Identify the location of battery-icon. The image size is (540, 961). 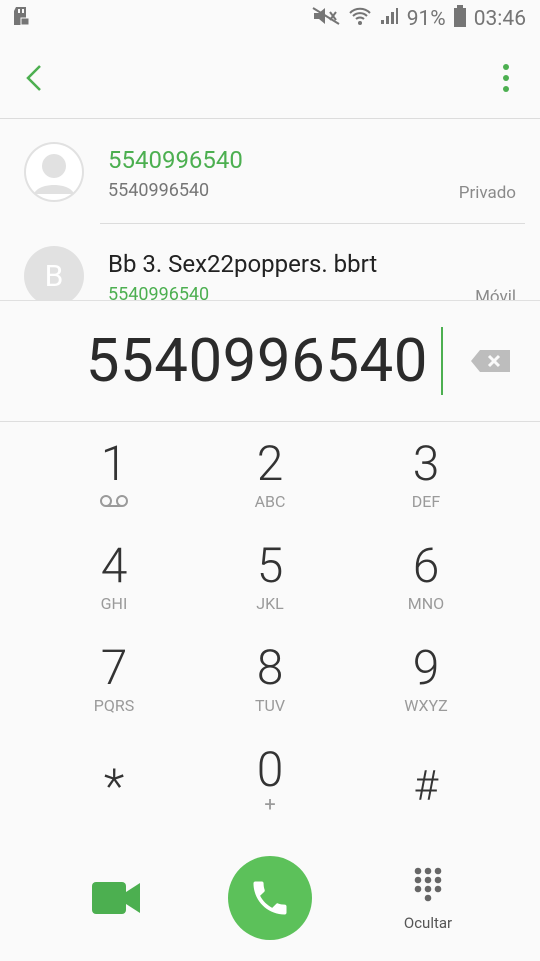
(459, 19).